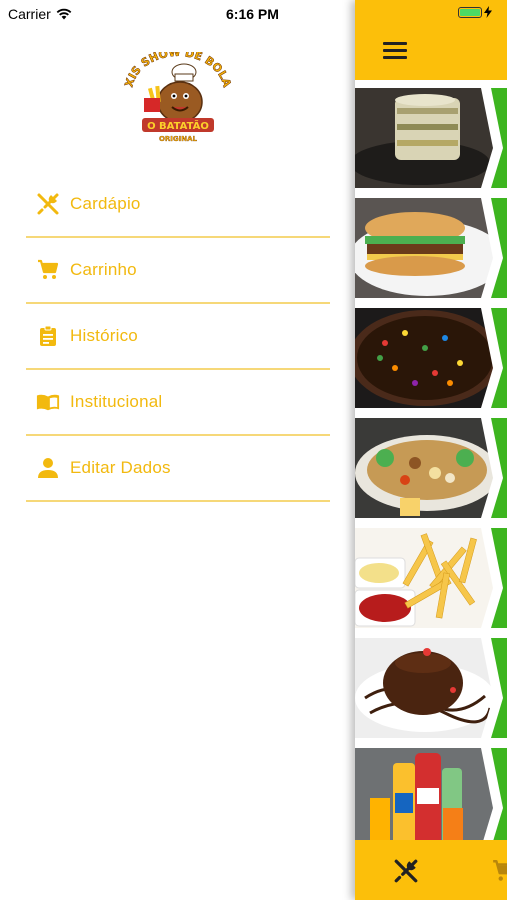 The width and height of the screenshot is (507, 900). What do you see at coordinates (178, 469) in the screenshot?
I see `menu-item-editar-dados: Editar Dados` at bounding box center [178, 469].